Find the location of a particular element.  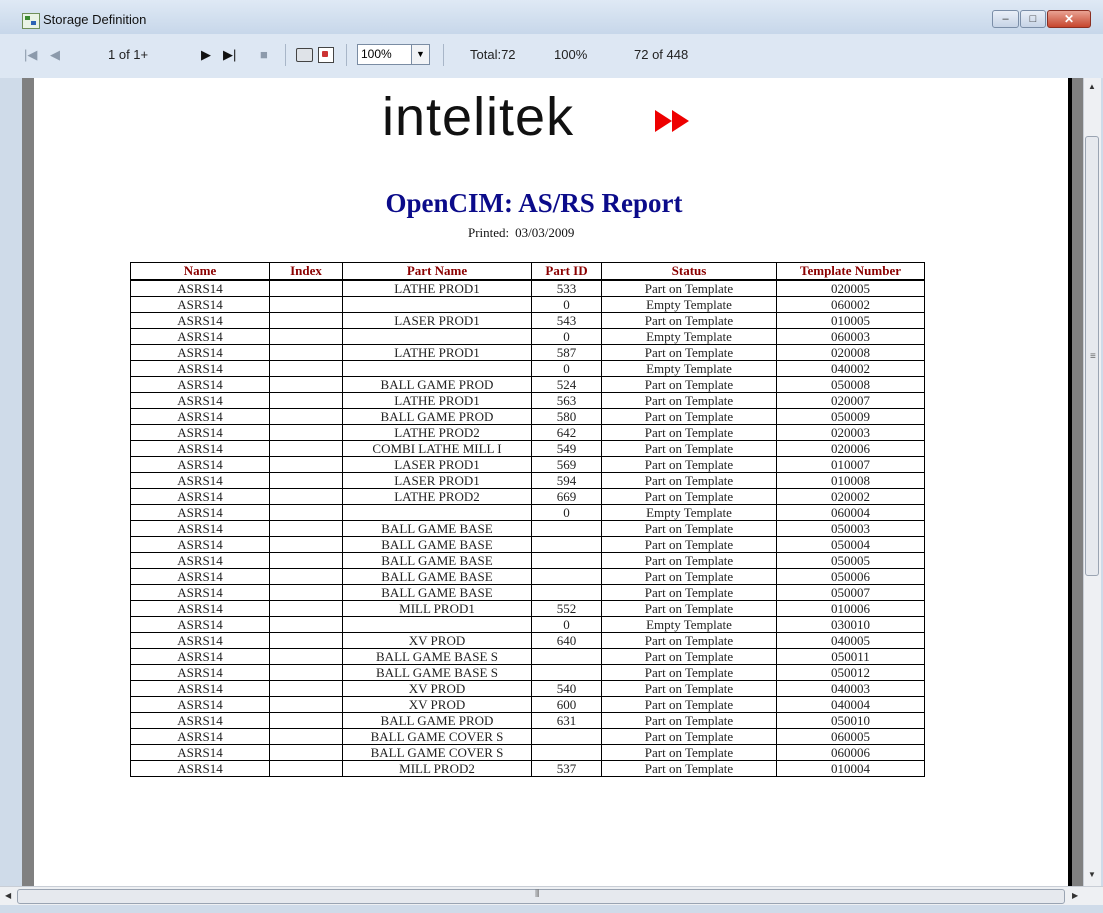

scroll-down-icon: ▼ is located at coordinates (1092, 874).